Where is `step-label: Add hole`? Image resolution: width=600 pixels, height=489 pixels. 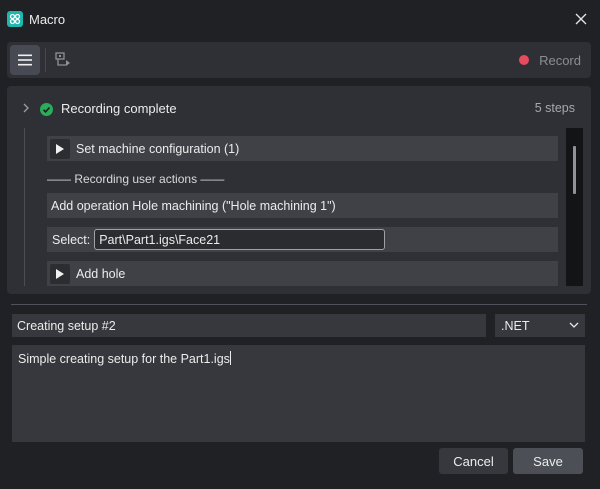
step-label: Add hole is located at coordinates (101, 273).